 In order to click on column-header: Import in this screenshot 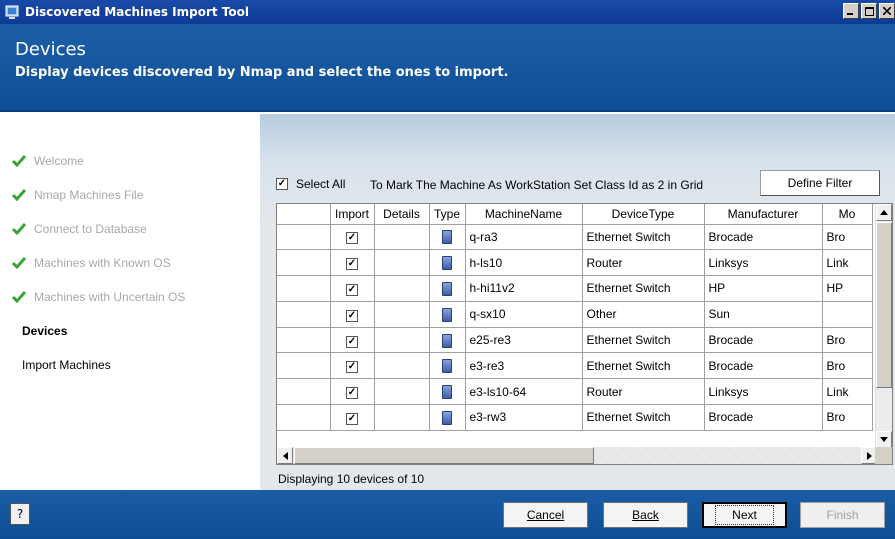, I will do `click(352, 214)`.